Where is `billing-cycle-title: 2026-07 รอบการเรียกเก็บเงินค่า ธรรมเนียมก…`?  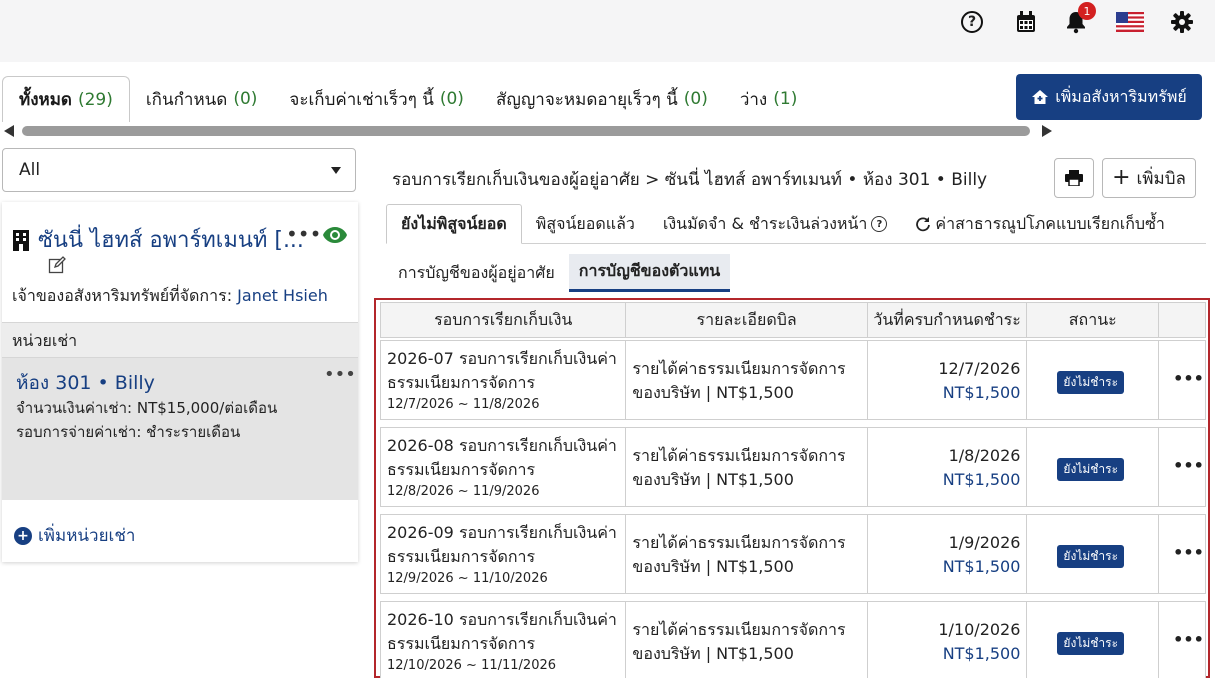
billing-cycle-title: 2026-07 รอบการเรียกเก็บเงินค่า ธรรมเนียมก… is located at coordinates (505, 371).